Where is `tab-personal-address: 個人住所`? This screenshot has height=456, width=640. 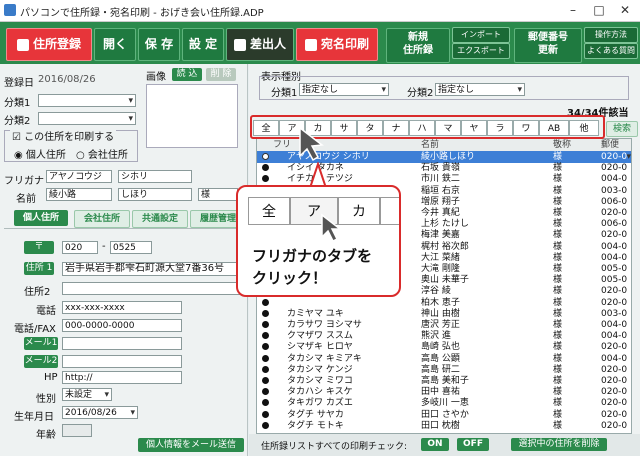 tab-personal-address: 個人住所 is located at coordinates (41, 218).